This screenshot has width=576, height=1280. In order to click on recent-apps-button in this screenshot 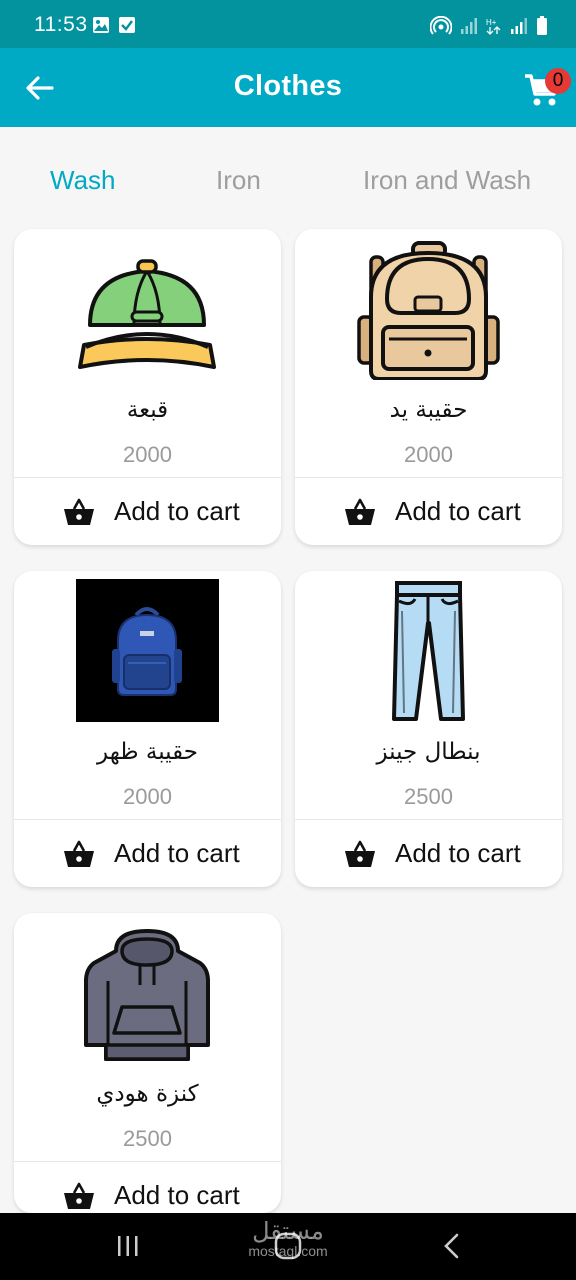, I will do `click(128, 1248)`.